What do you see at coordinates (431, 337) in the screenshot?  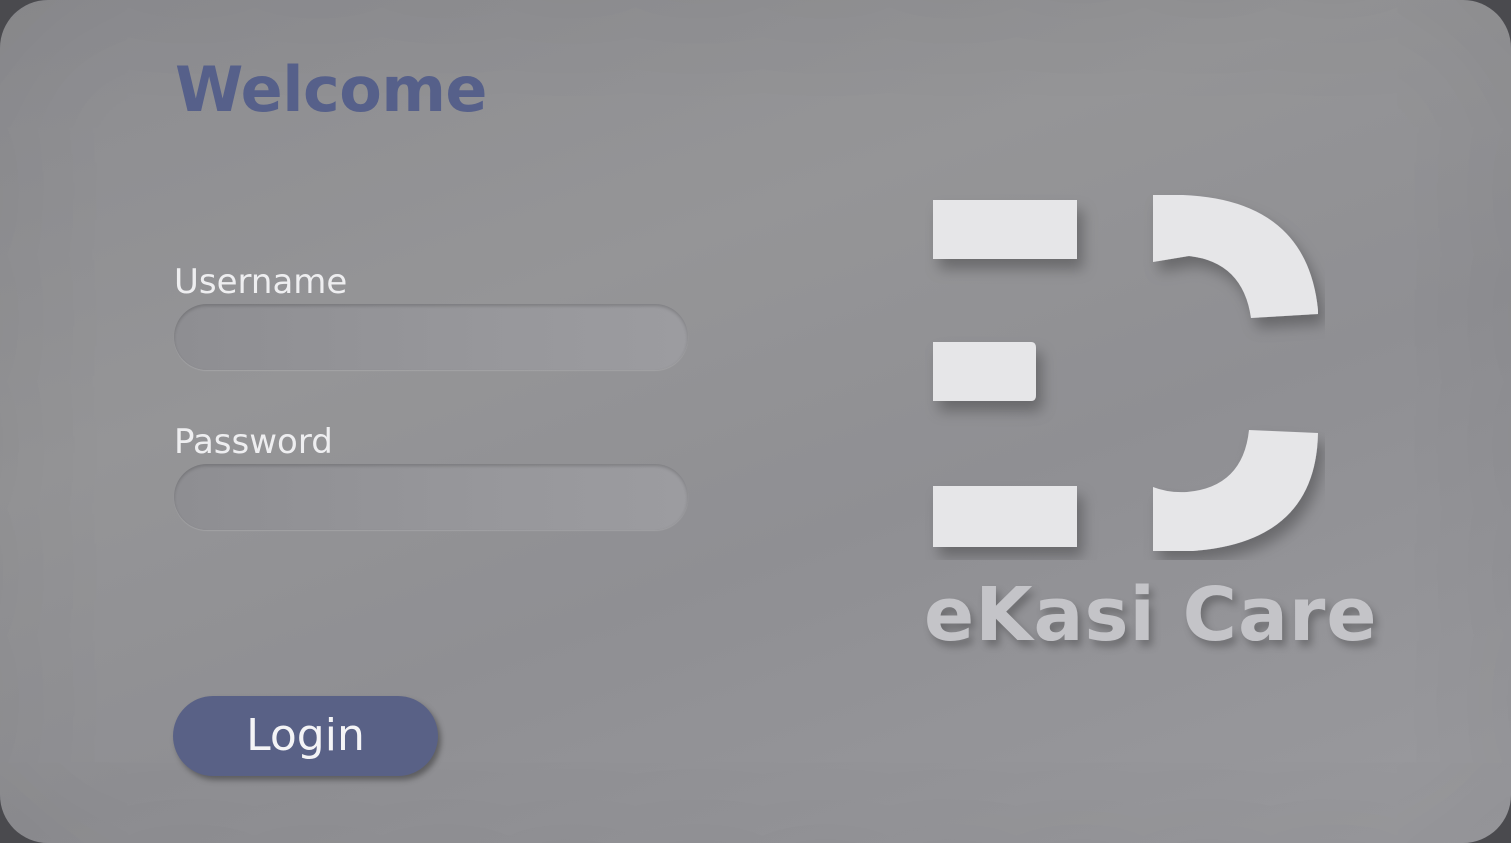 I see `username-input` at bounding box center [431, 337].